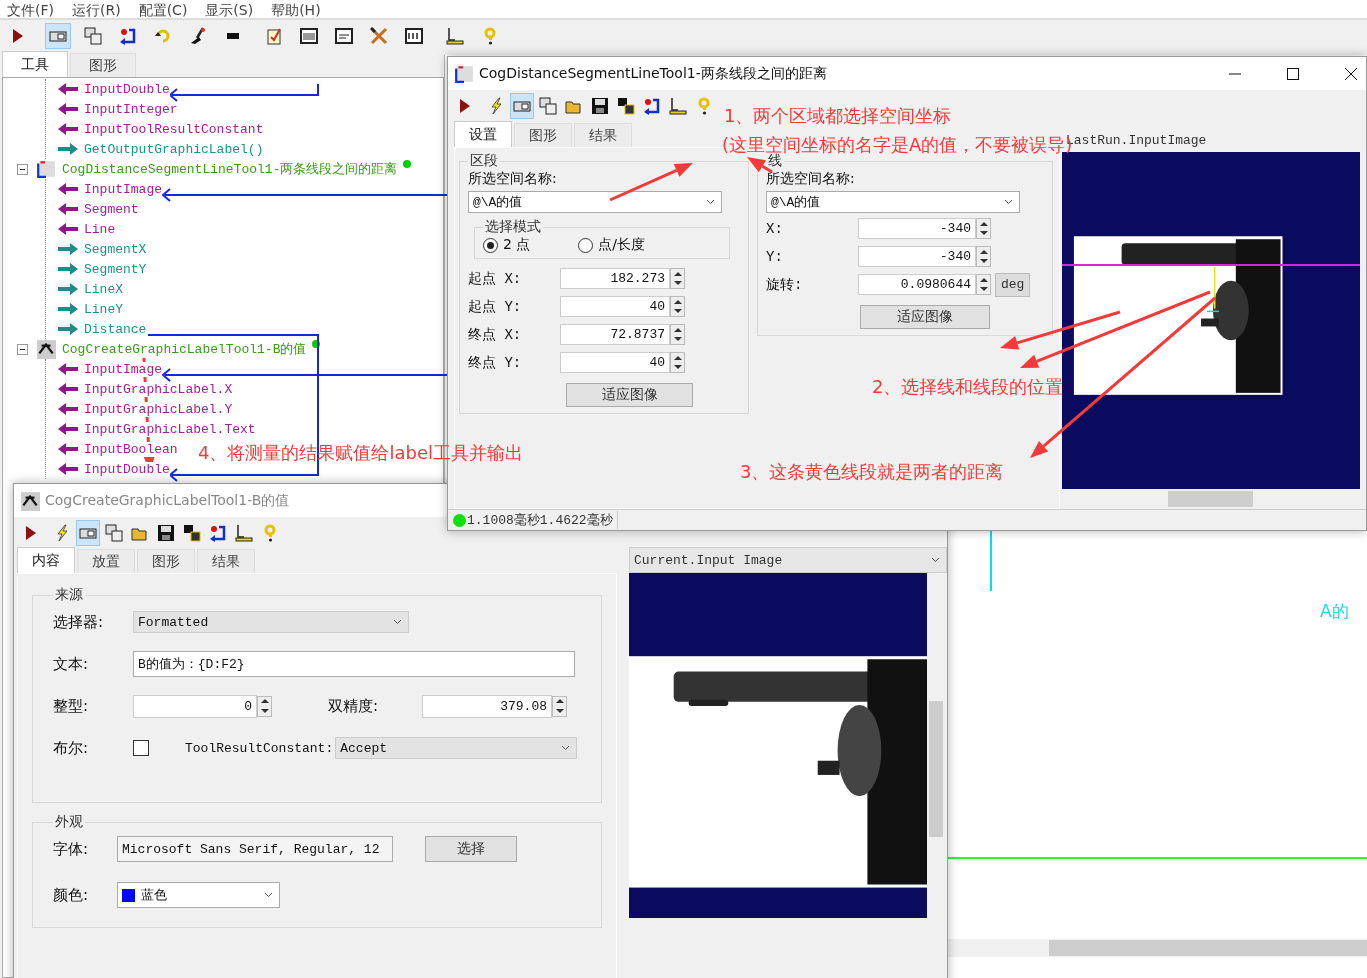 This screenshot has width=1367, height=978. What do you see at coordinates (71, 664) in the screenshot?
I see `field-label: 文本:` at bounding box center [71, 664].